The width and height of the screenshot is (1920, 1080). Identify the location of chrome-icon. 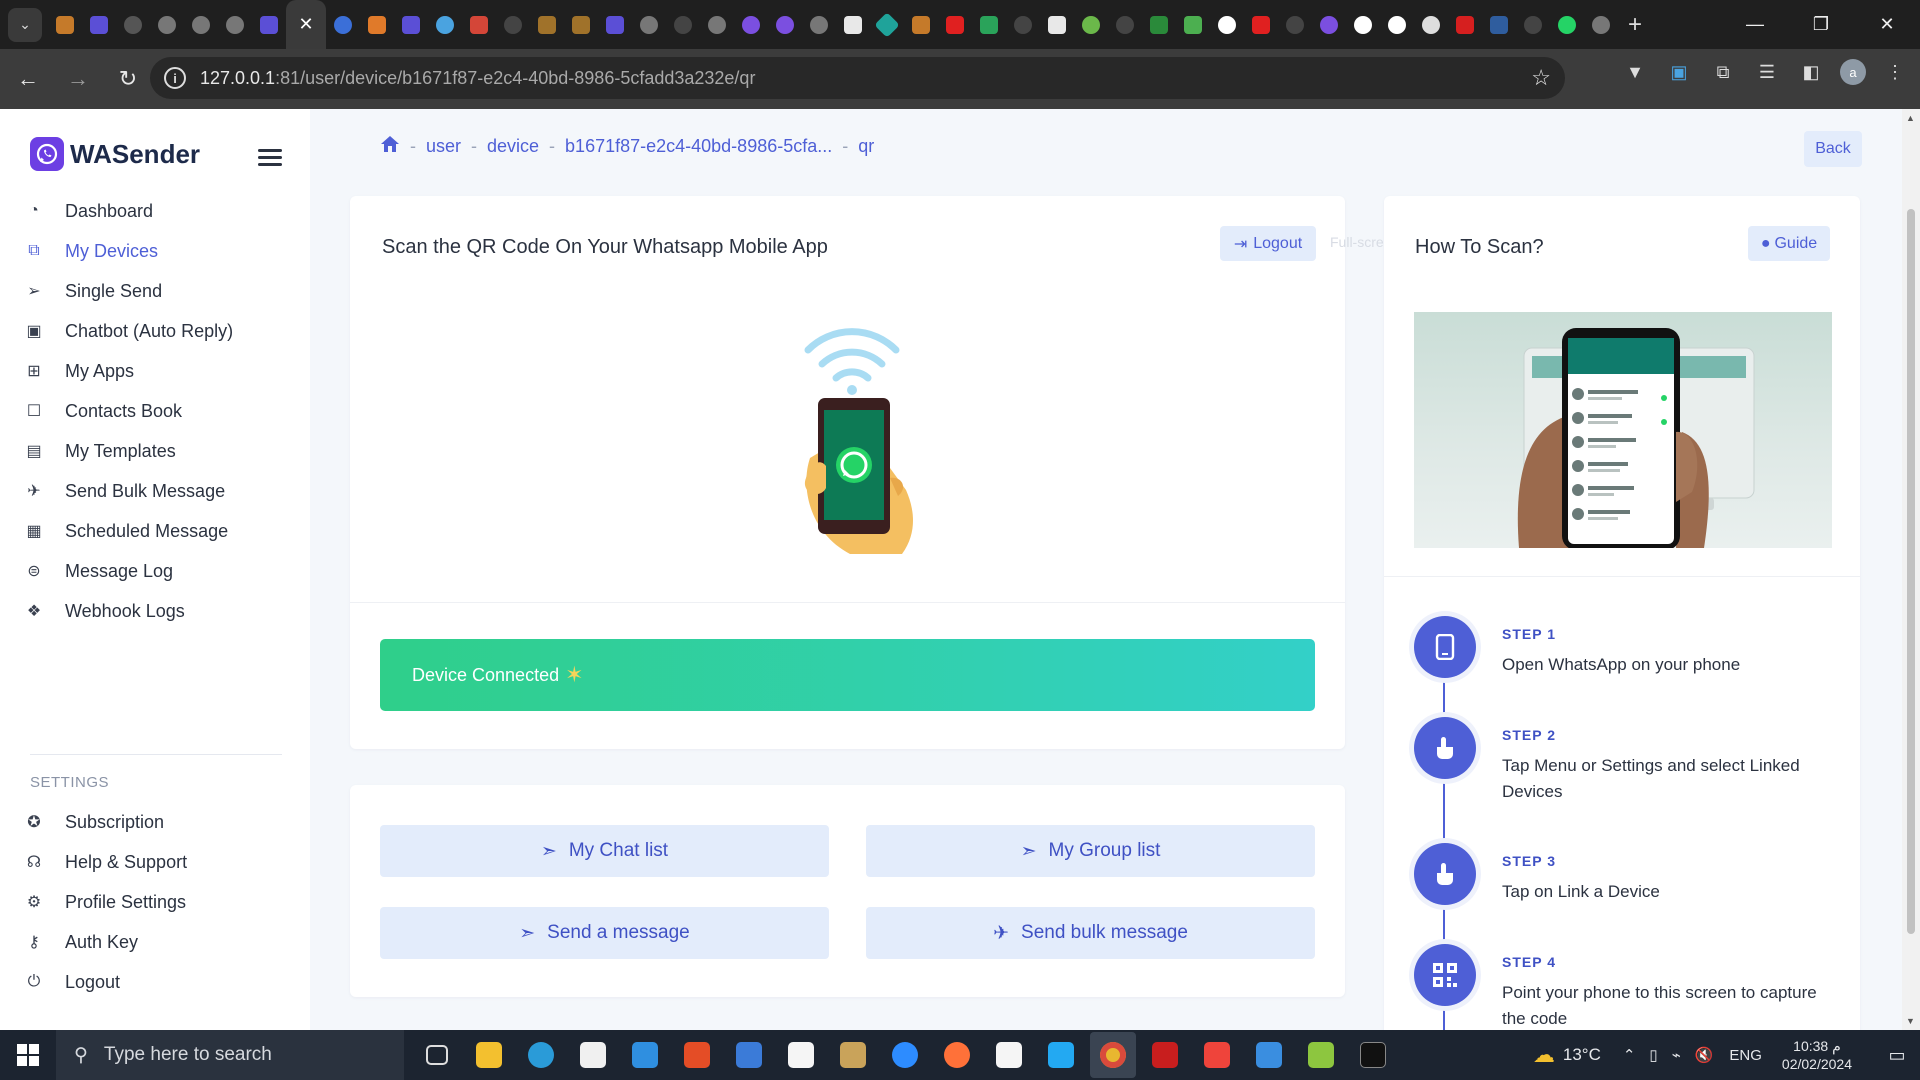
(1113, 1055).